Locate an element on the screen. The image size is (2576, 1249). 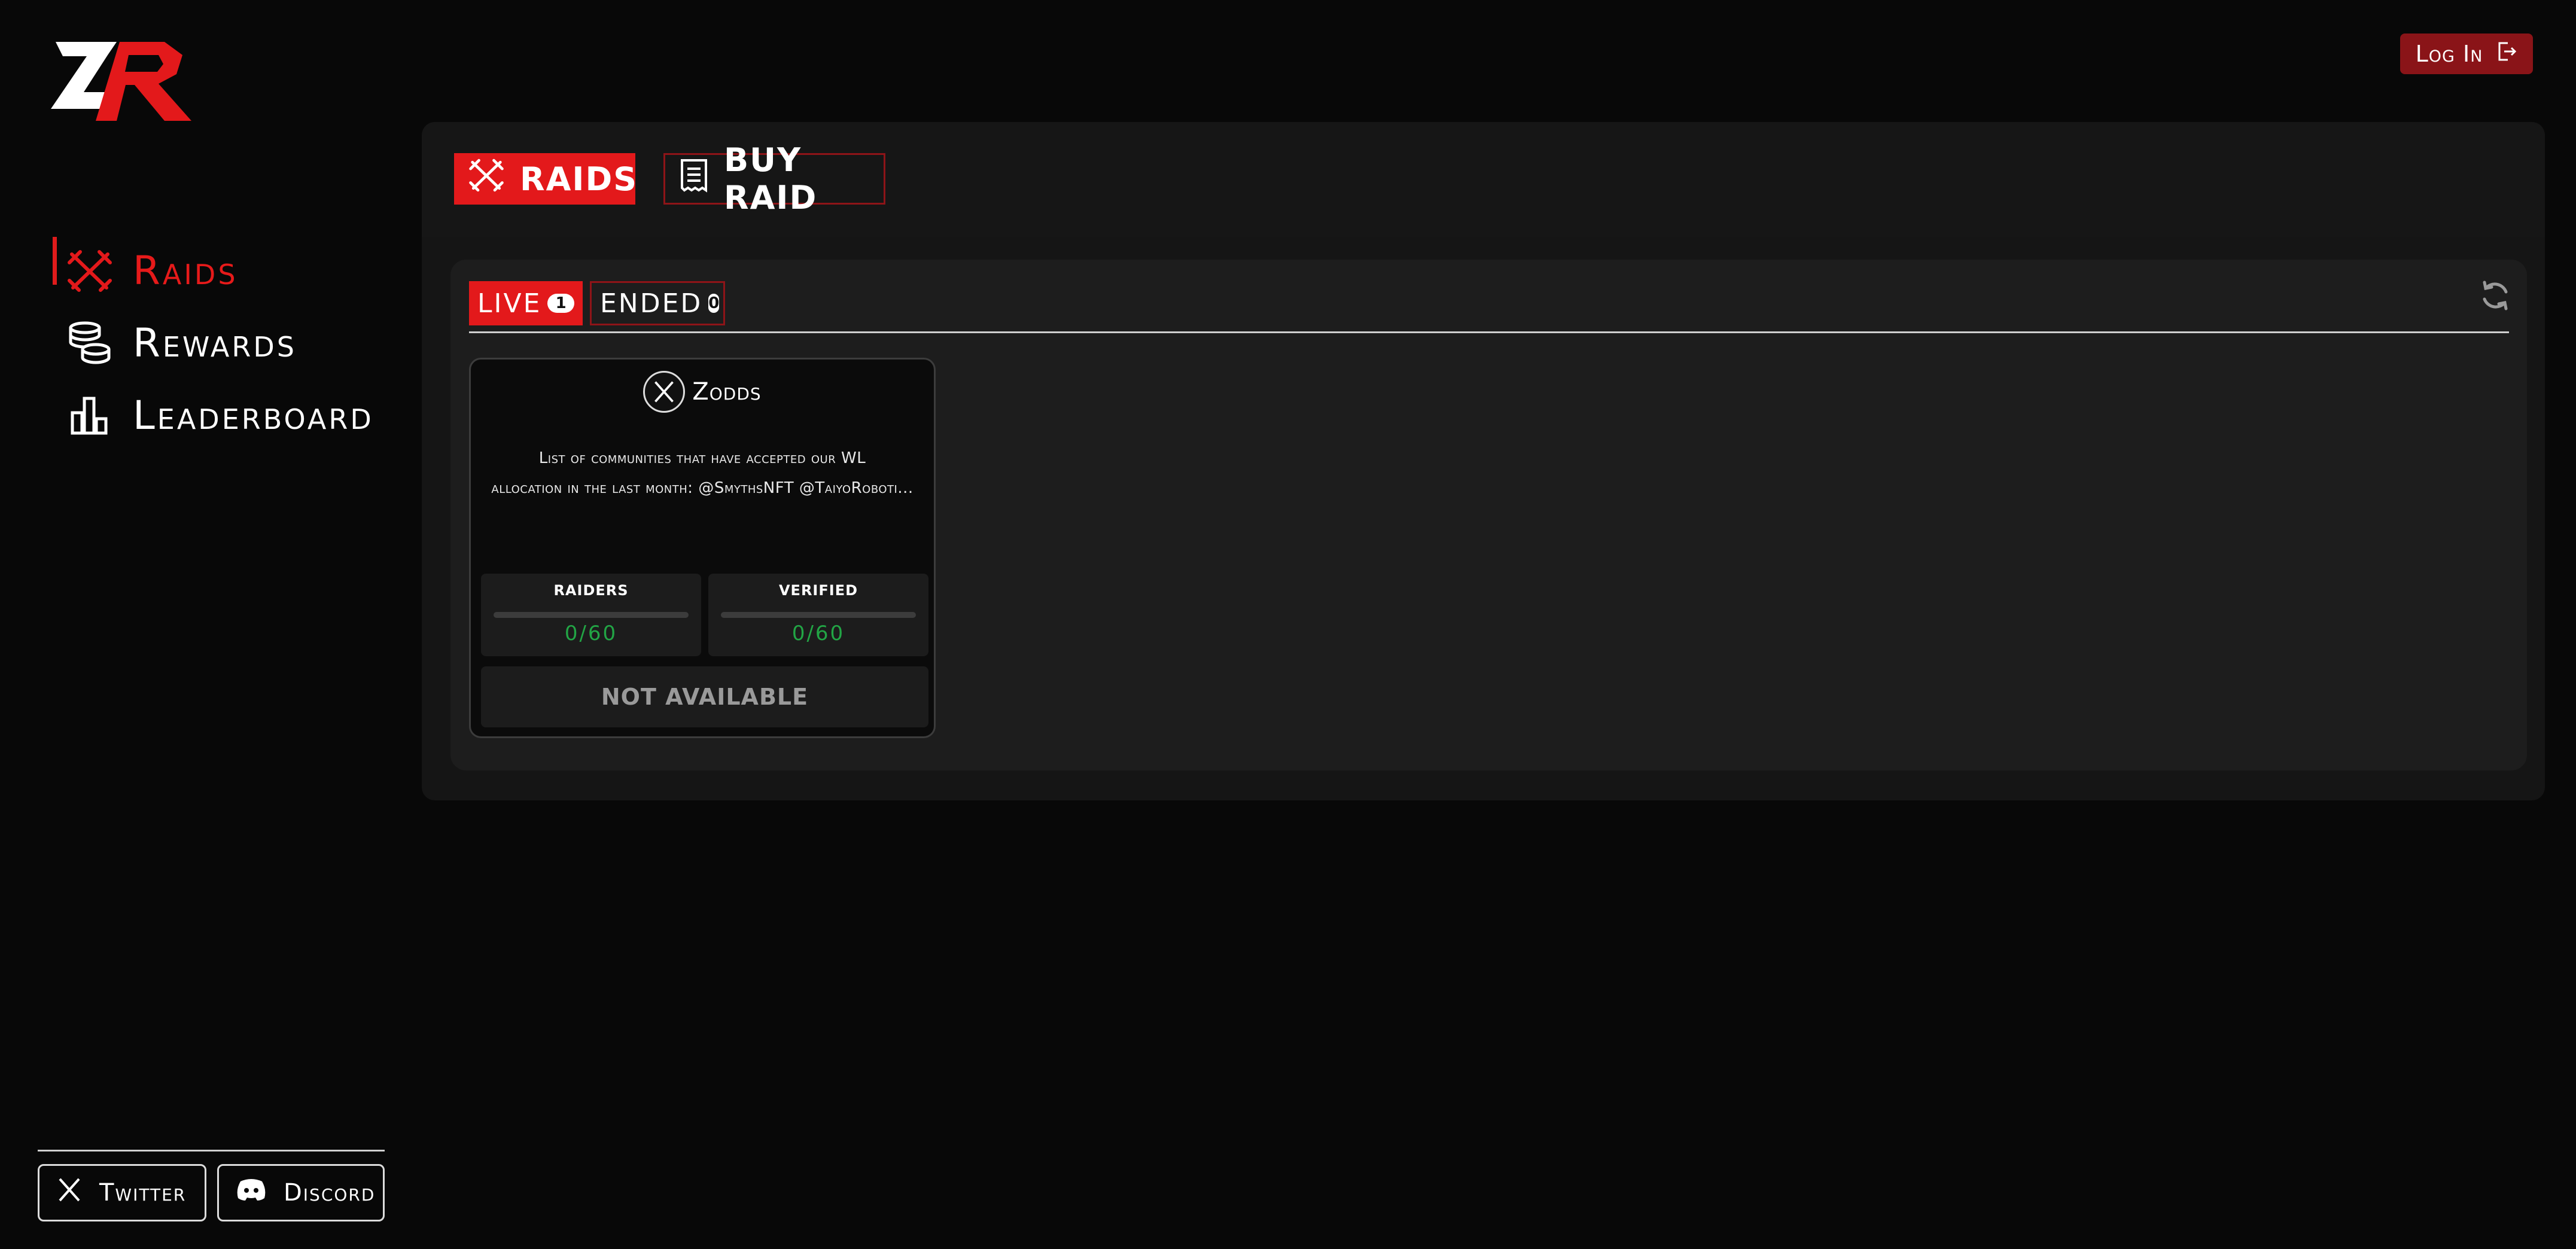
tab-live: LIVE 1 is located at coordinates (526, 303).